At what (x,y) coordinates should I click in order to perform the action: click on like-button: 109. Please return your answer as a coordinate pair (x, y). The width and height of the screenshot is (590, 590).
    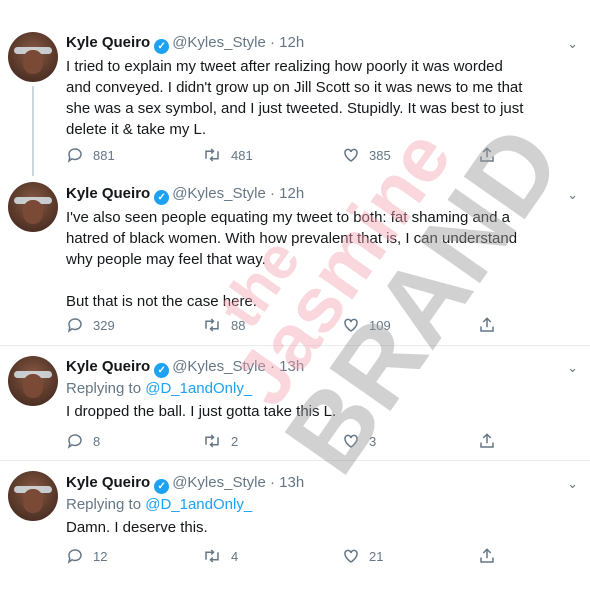
    Looking at the image, I should click on (366, 325).